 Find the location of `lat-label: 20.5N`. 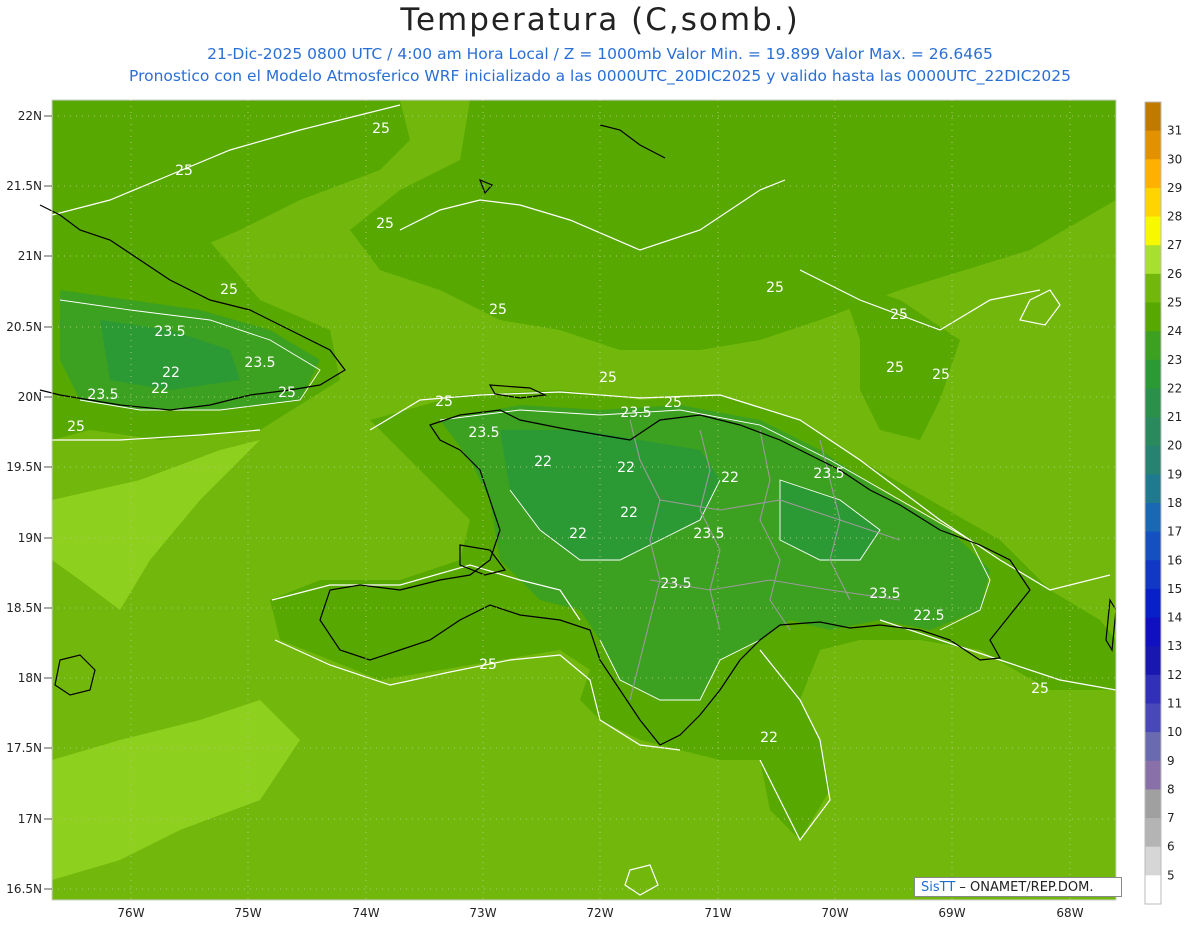

lat-label: 20.5N is located at coordinates (24, 327).